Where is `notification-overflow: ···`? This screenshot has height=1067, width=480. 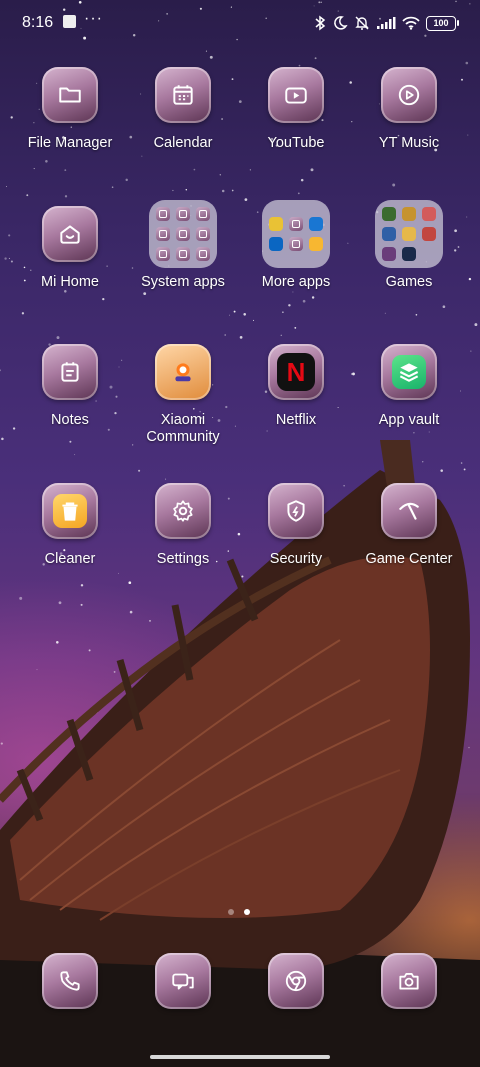 notification-overflow: ··· is located at coordinates (93, 18).